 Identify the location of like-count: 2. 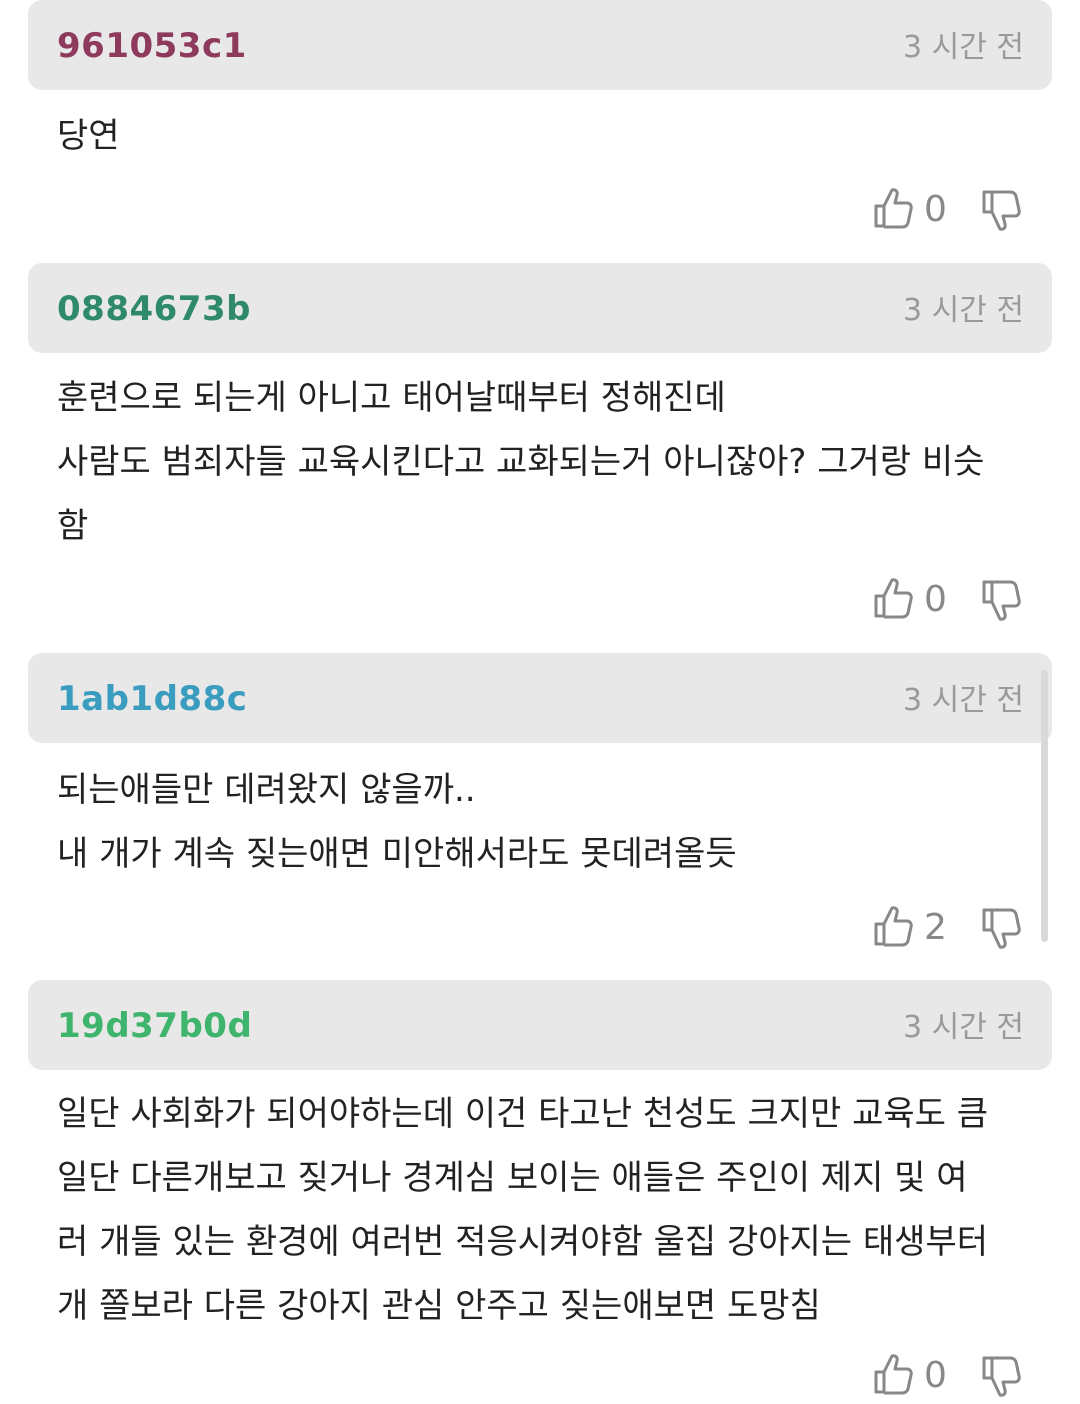
(935, 927).